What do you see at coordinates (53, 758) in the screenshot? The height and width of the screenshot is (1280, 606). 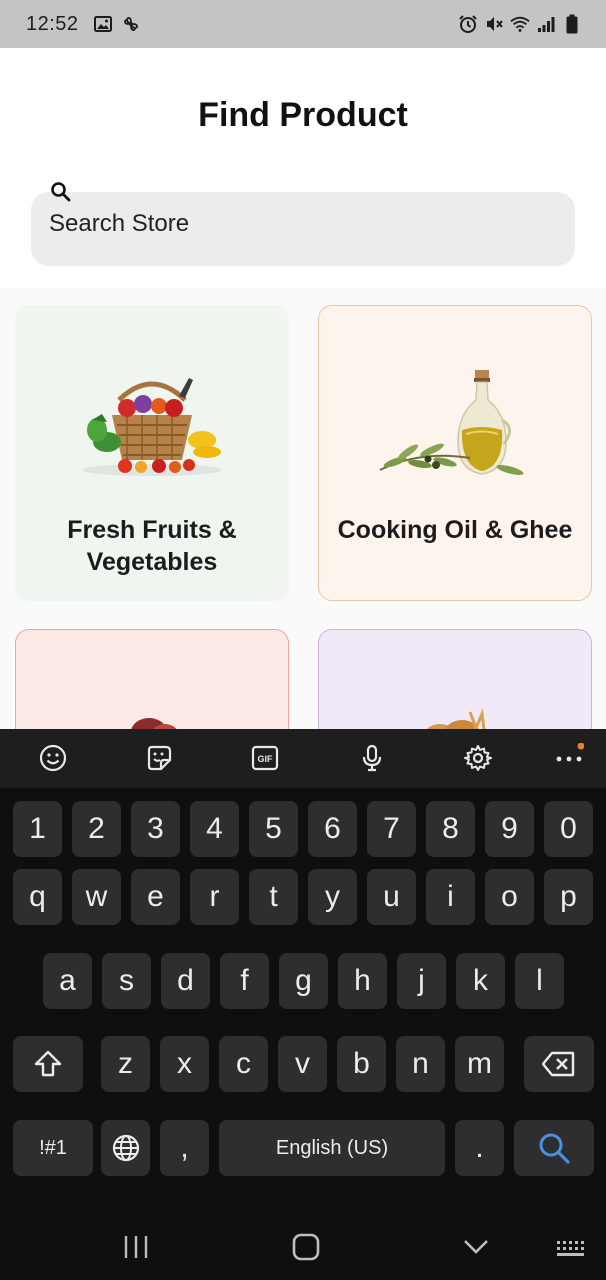 I see `emoji-icon` at bounding box center [53, 758].